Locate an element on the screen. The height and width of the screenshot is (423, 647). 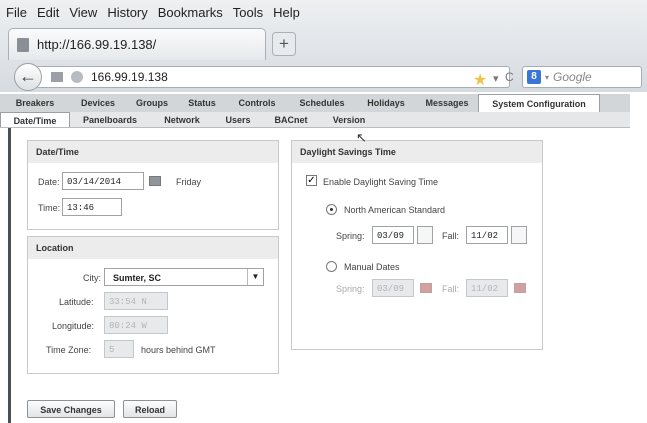
tab-devices: Devices is located at coordinates (98, 103).